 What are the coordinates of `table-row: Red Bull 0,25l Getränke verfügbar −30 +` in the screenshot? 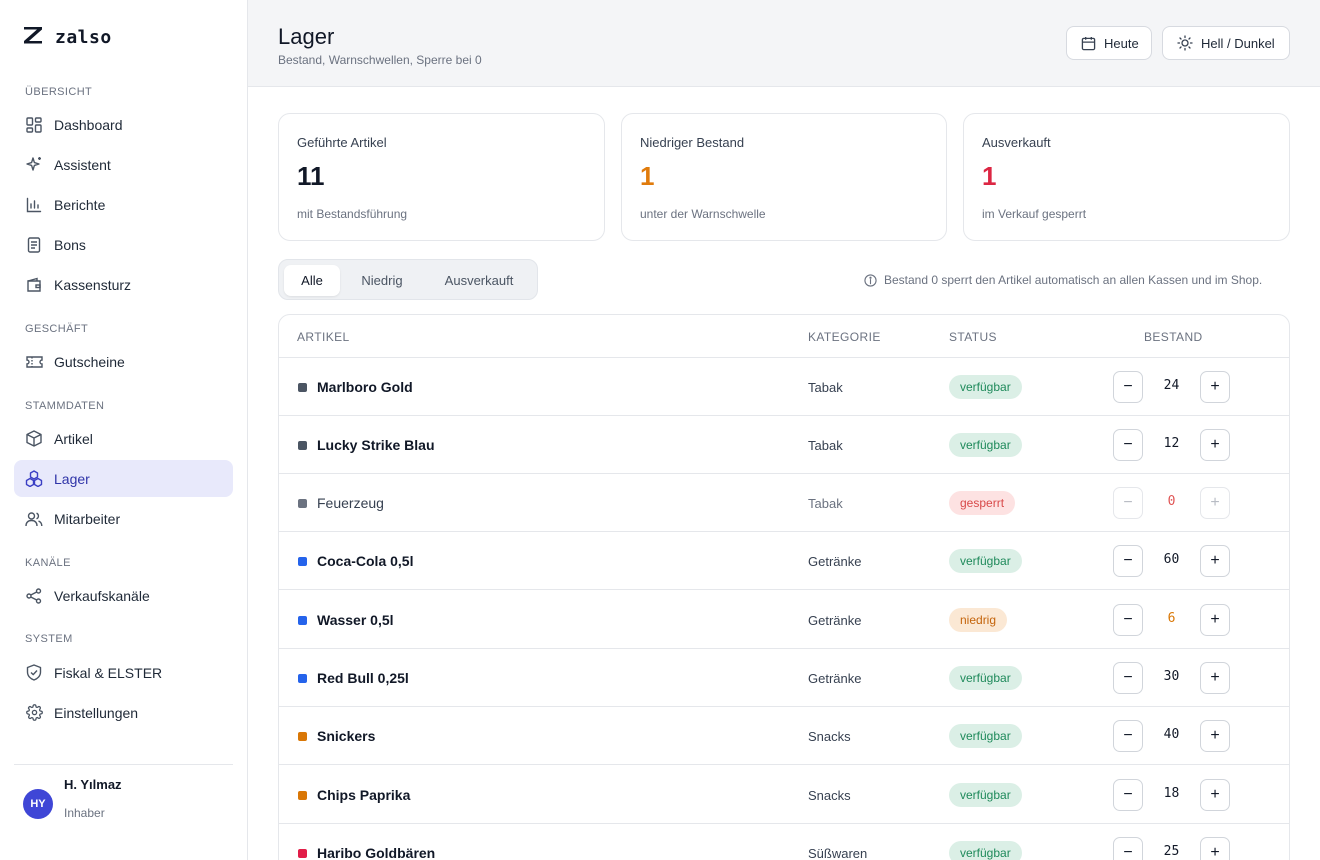 It's located at (784, 678).